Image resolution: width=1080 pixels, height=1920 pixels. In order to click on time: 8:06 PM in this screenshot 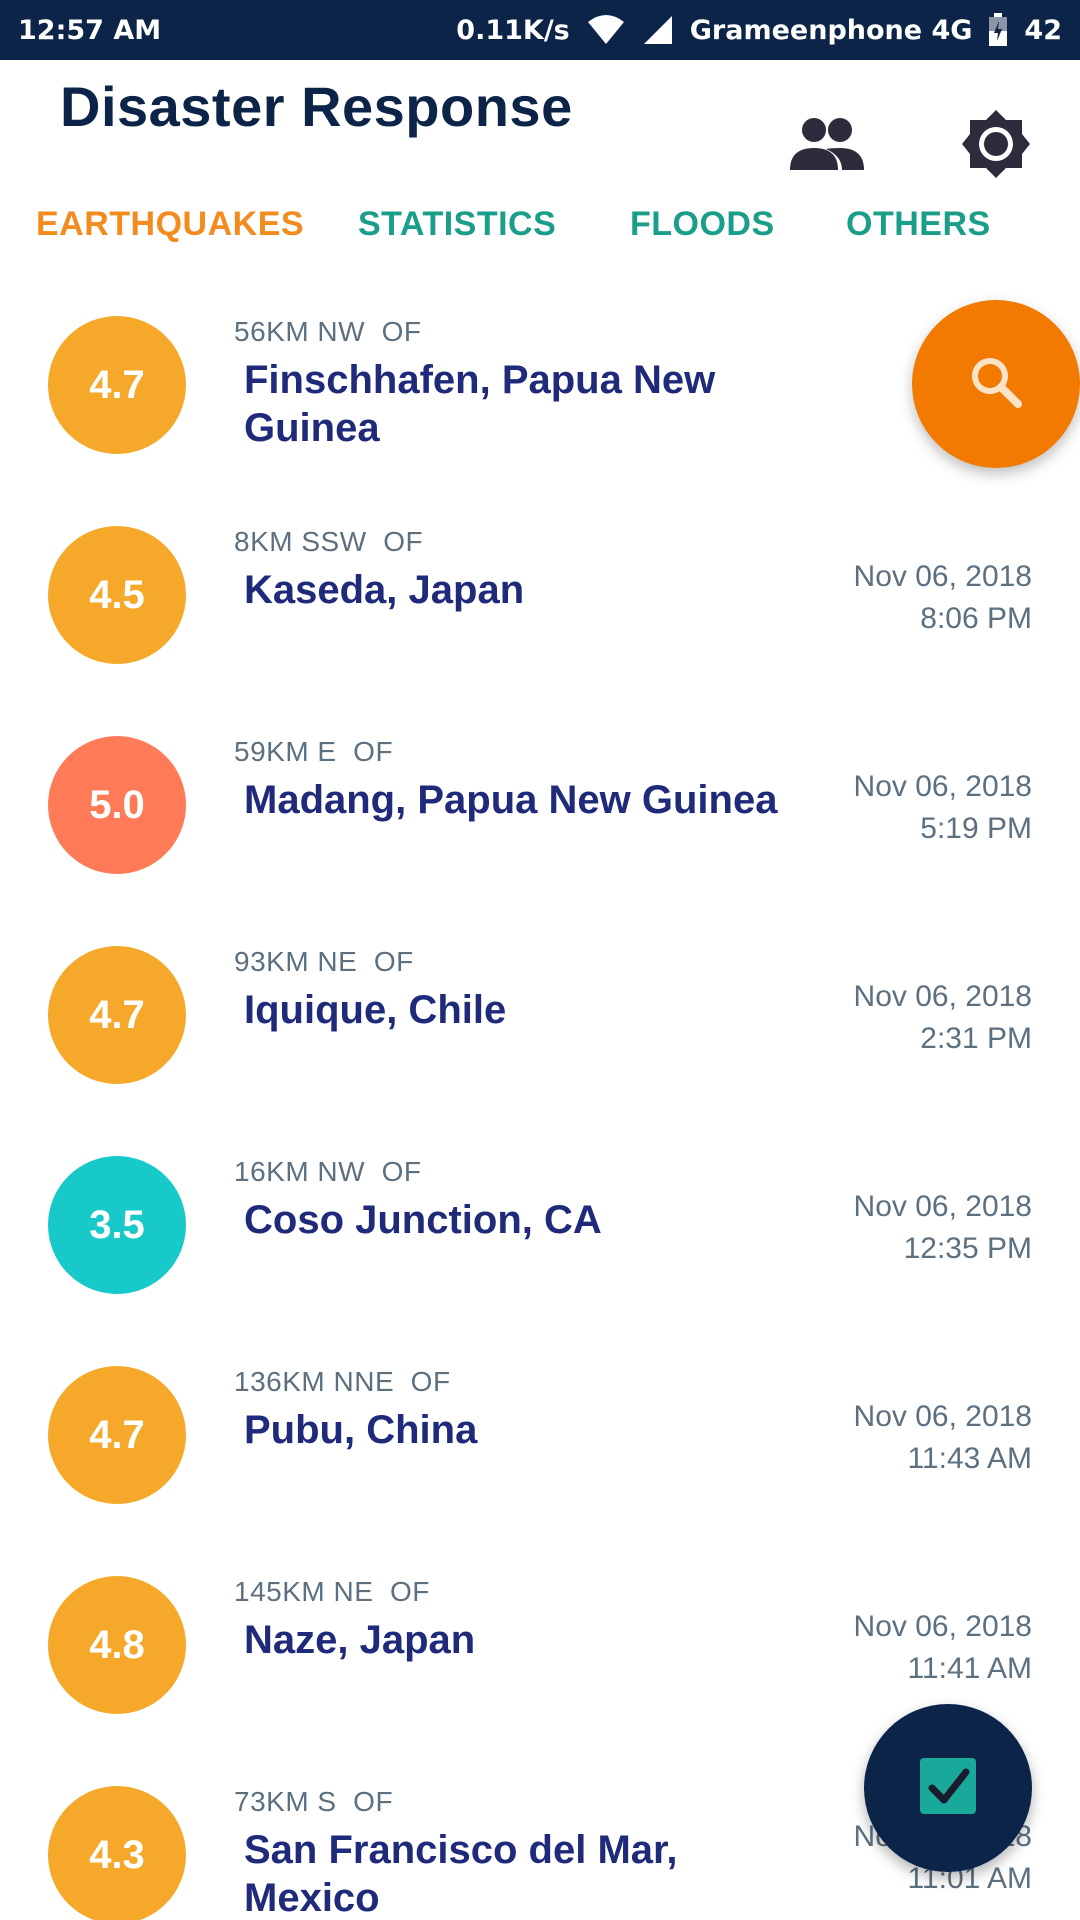, I will do `click(976, 618)`.